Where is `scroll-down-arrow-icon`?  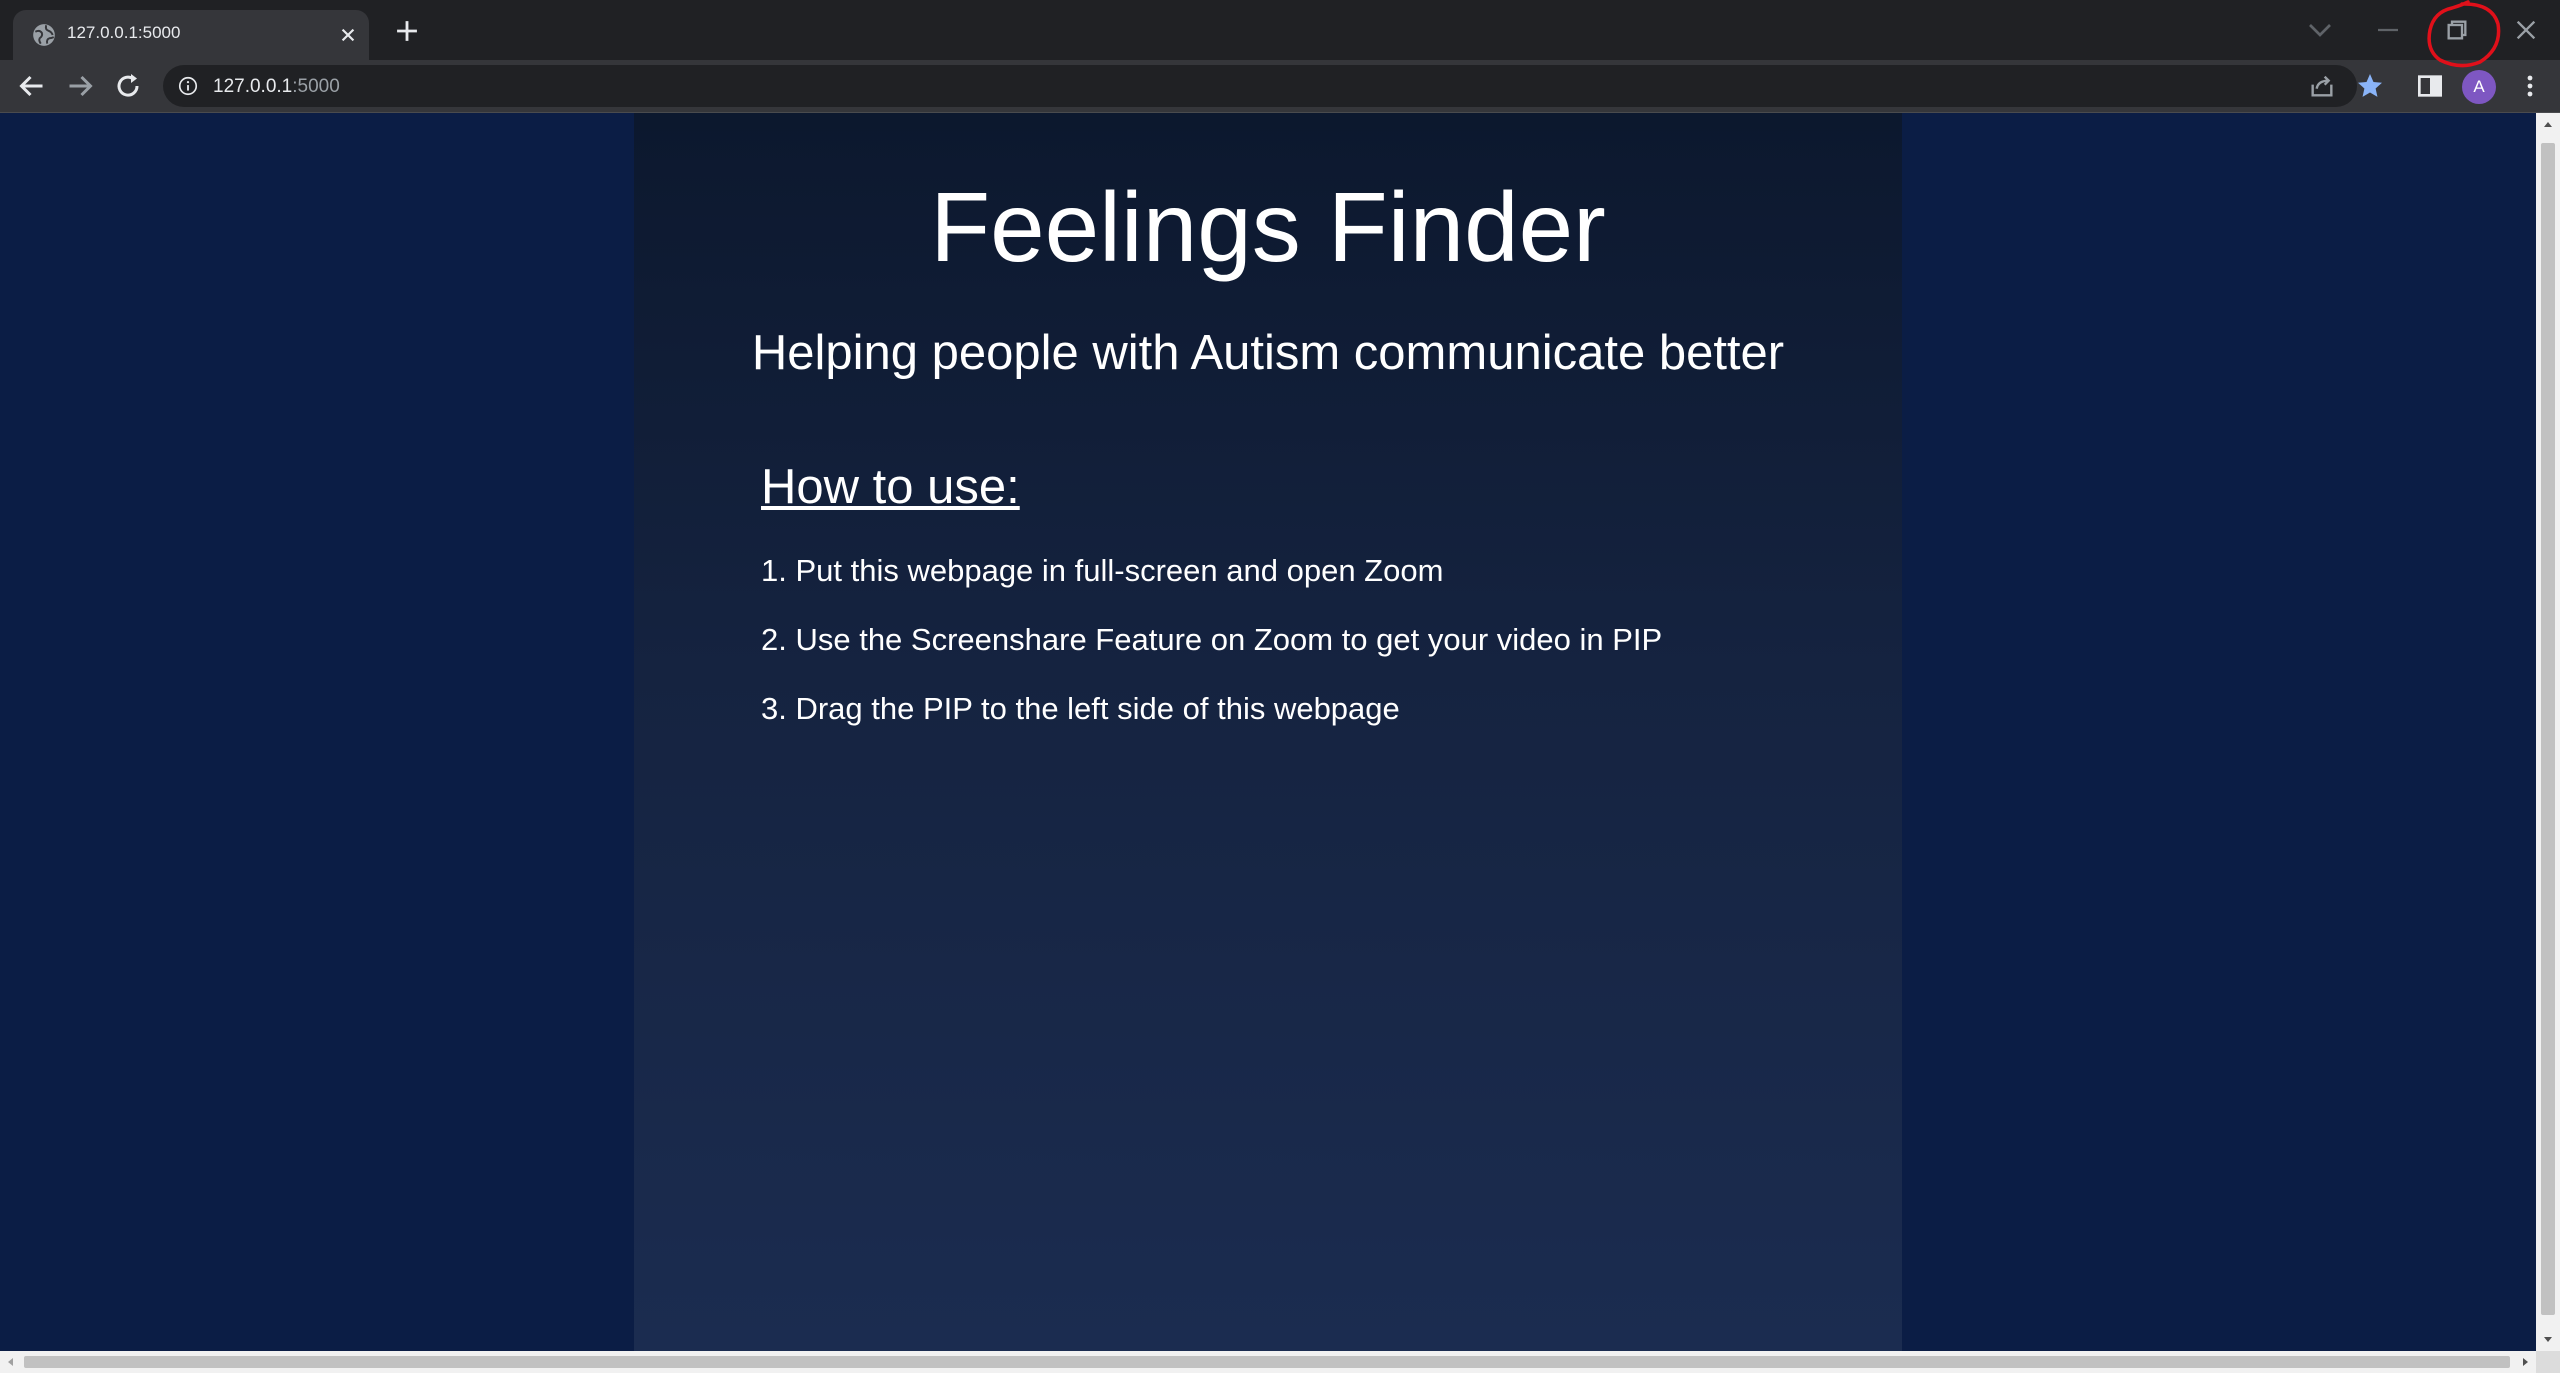
scroll-down-arrow-icon is located at coordinates (2548, 1339).